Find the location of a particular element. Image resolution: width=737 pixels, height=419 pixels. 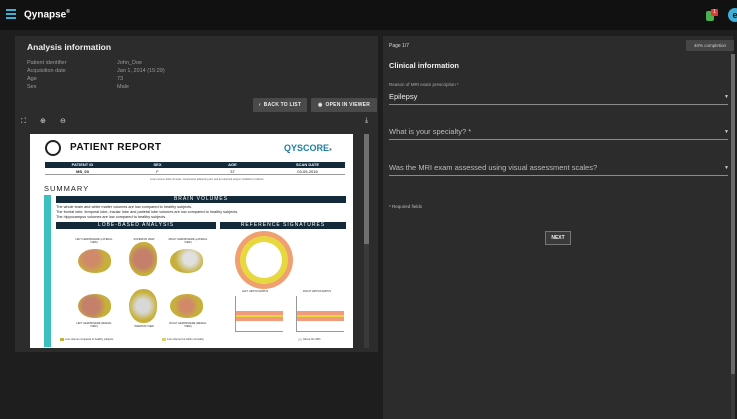

cell-age: 37 is located at coordinates (232, 171).